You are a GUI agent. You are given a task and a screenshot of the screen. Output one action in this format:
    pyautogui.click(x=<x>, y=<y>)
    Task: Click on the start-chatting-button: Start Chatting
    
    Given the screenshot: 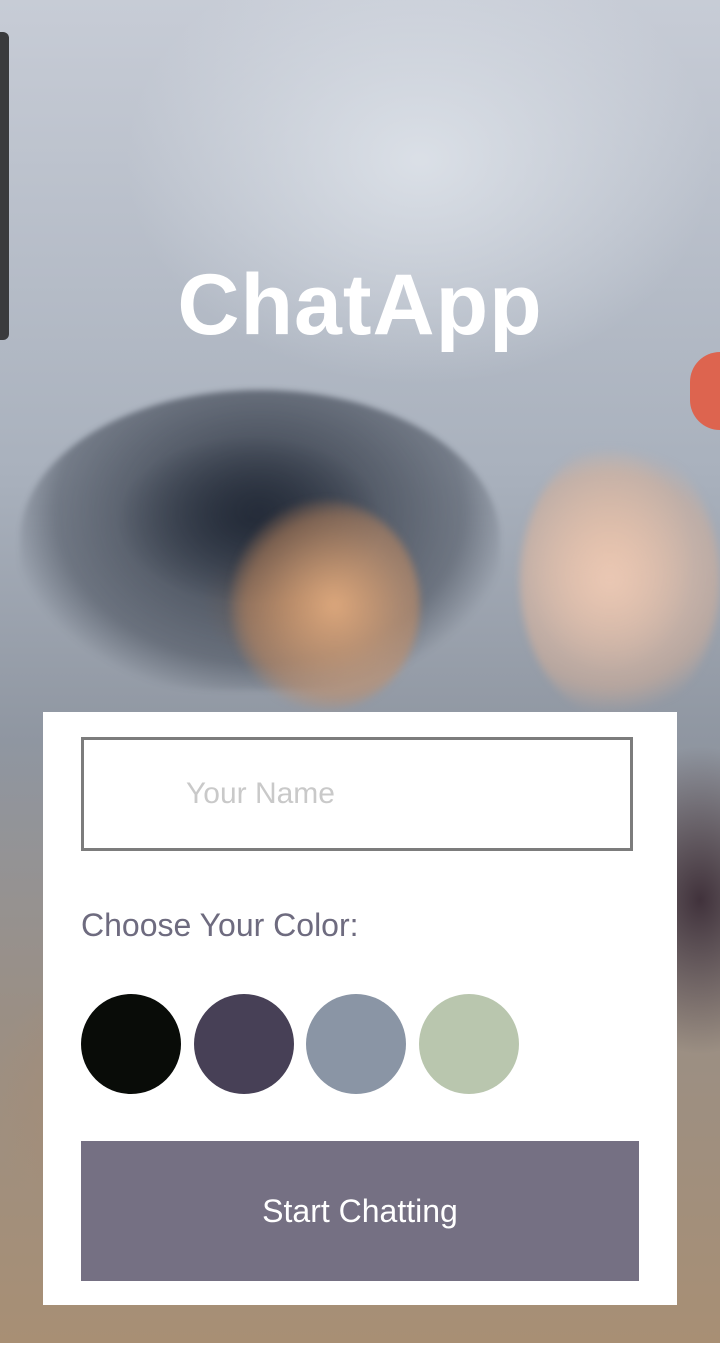 What is the action you would take?
    pyautogui.click(x=360, y=1211)
    